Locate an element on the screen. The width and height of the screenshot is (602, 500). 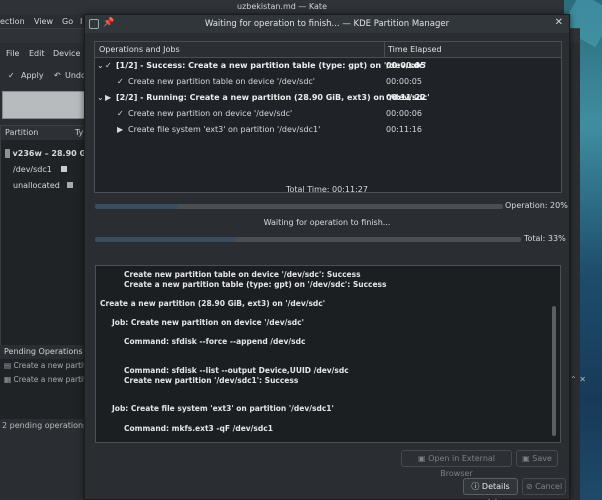
pending-panel-controls: ⌃ ✕ is located at coordinates (584, 380).